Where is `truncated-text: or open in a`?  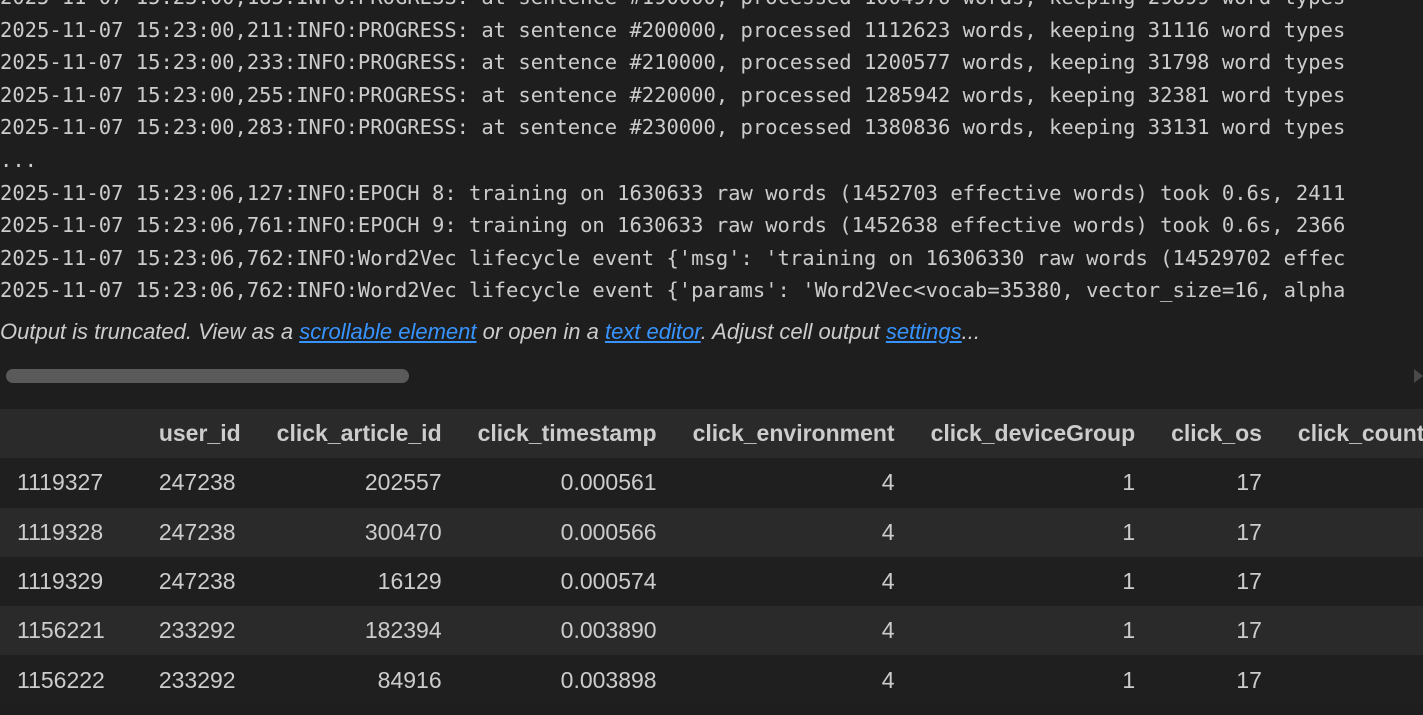
truncated-text: or open in a is located at coordinates (540, 331).